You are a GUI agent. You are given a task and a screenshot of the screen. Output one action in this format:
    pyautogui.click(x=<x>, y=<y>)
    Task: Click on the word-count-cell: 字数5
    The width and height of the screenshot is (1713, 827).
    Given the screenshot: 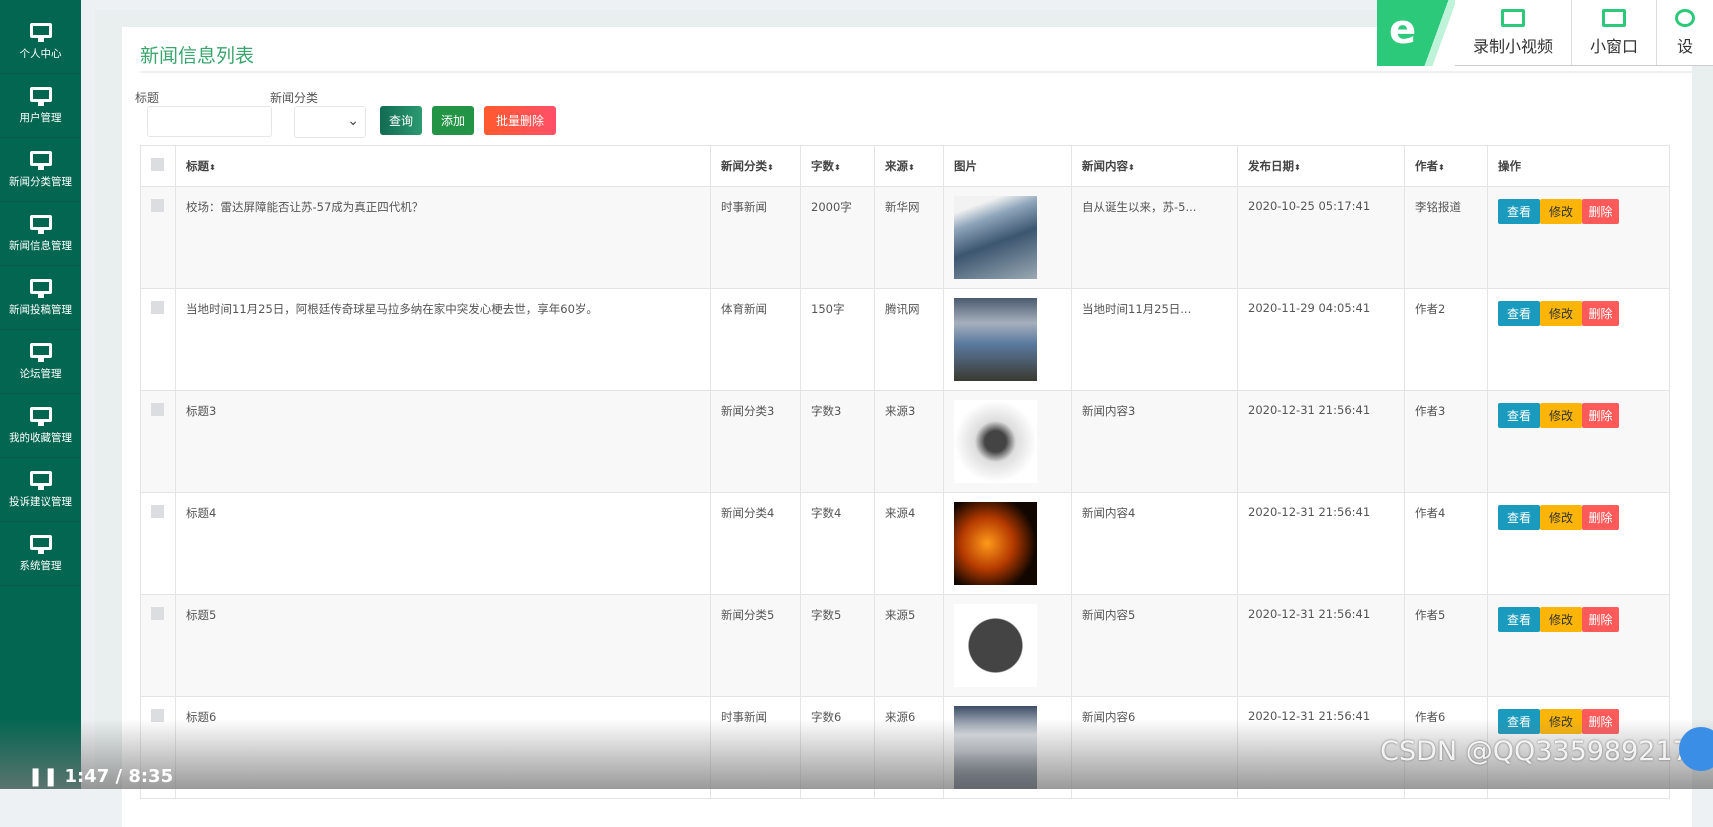 What is the action you would take?
    pyautogui.click(x=837, y=645)
    